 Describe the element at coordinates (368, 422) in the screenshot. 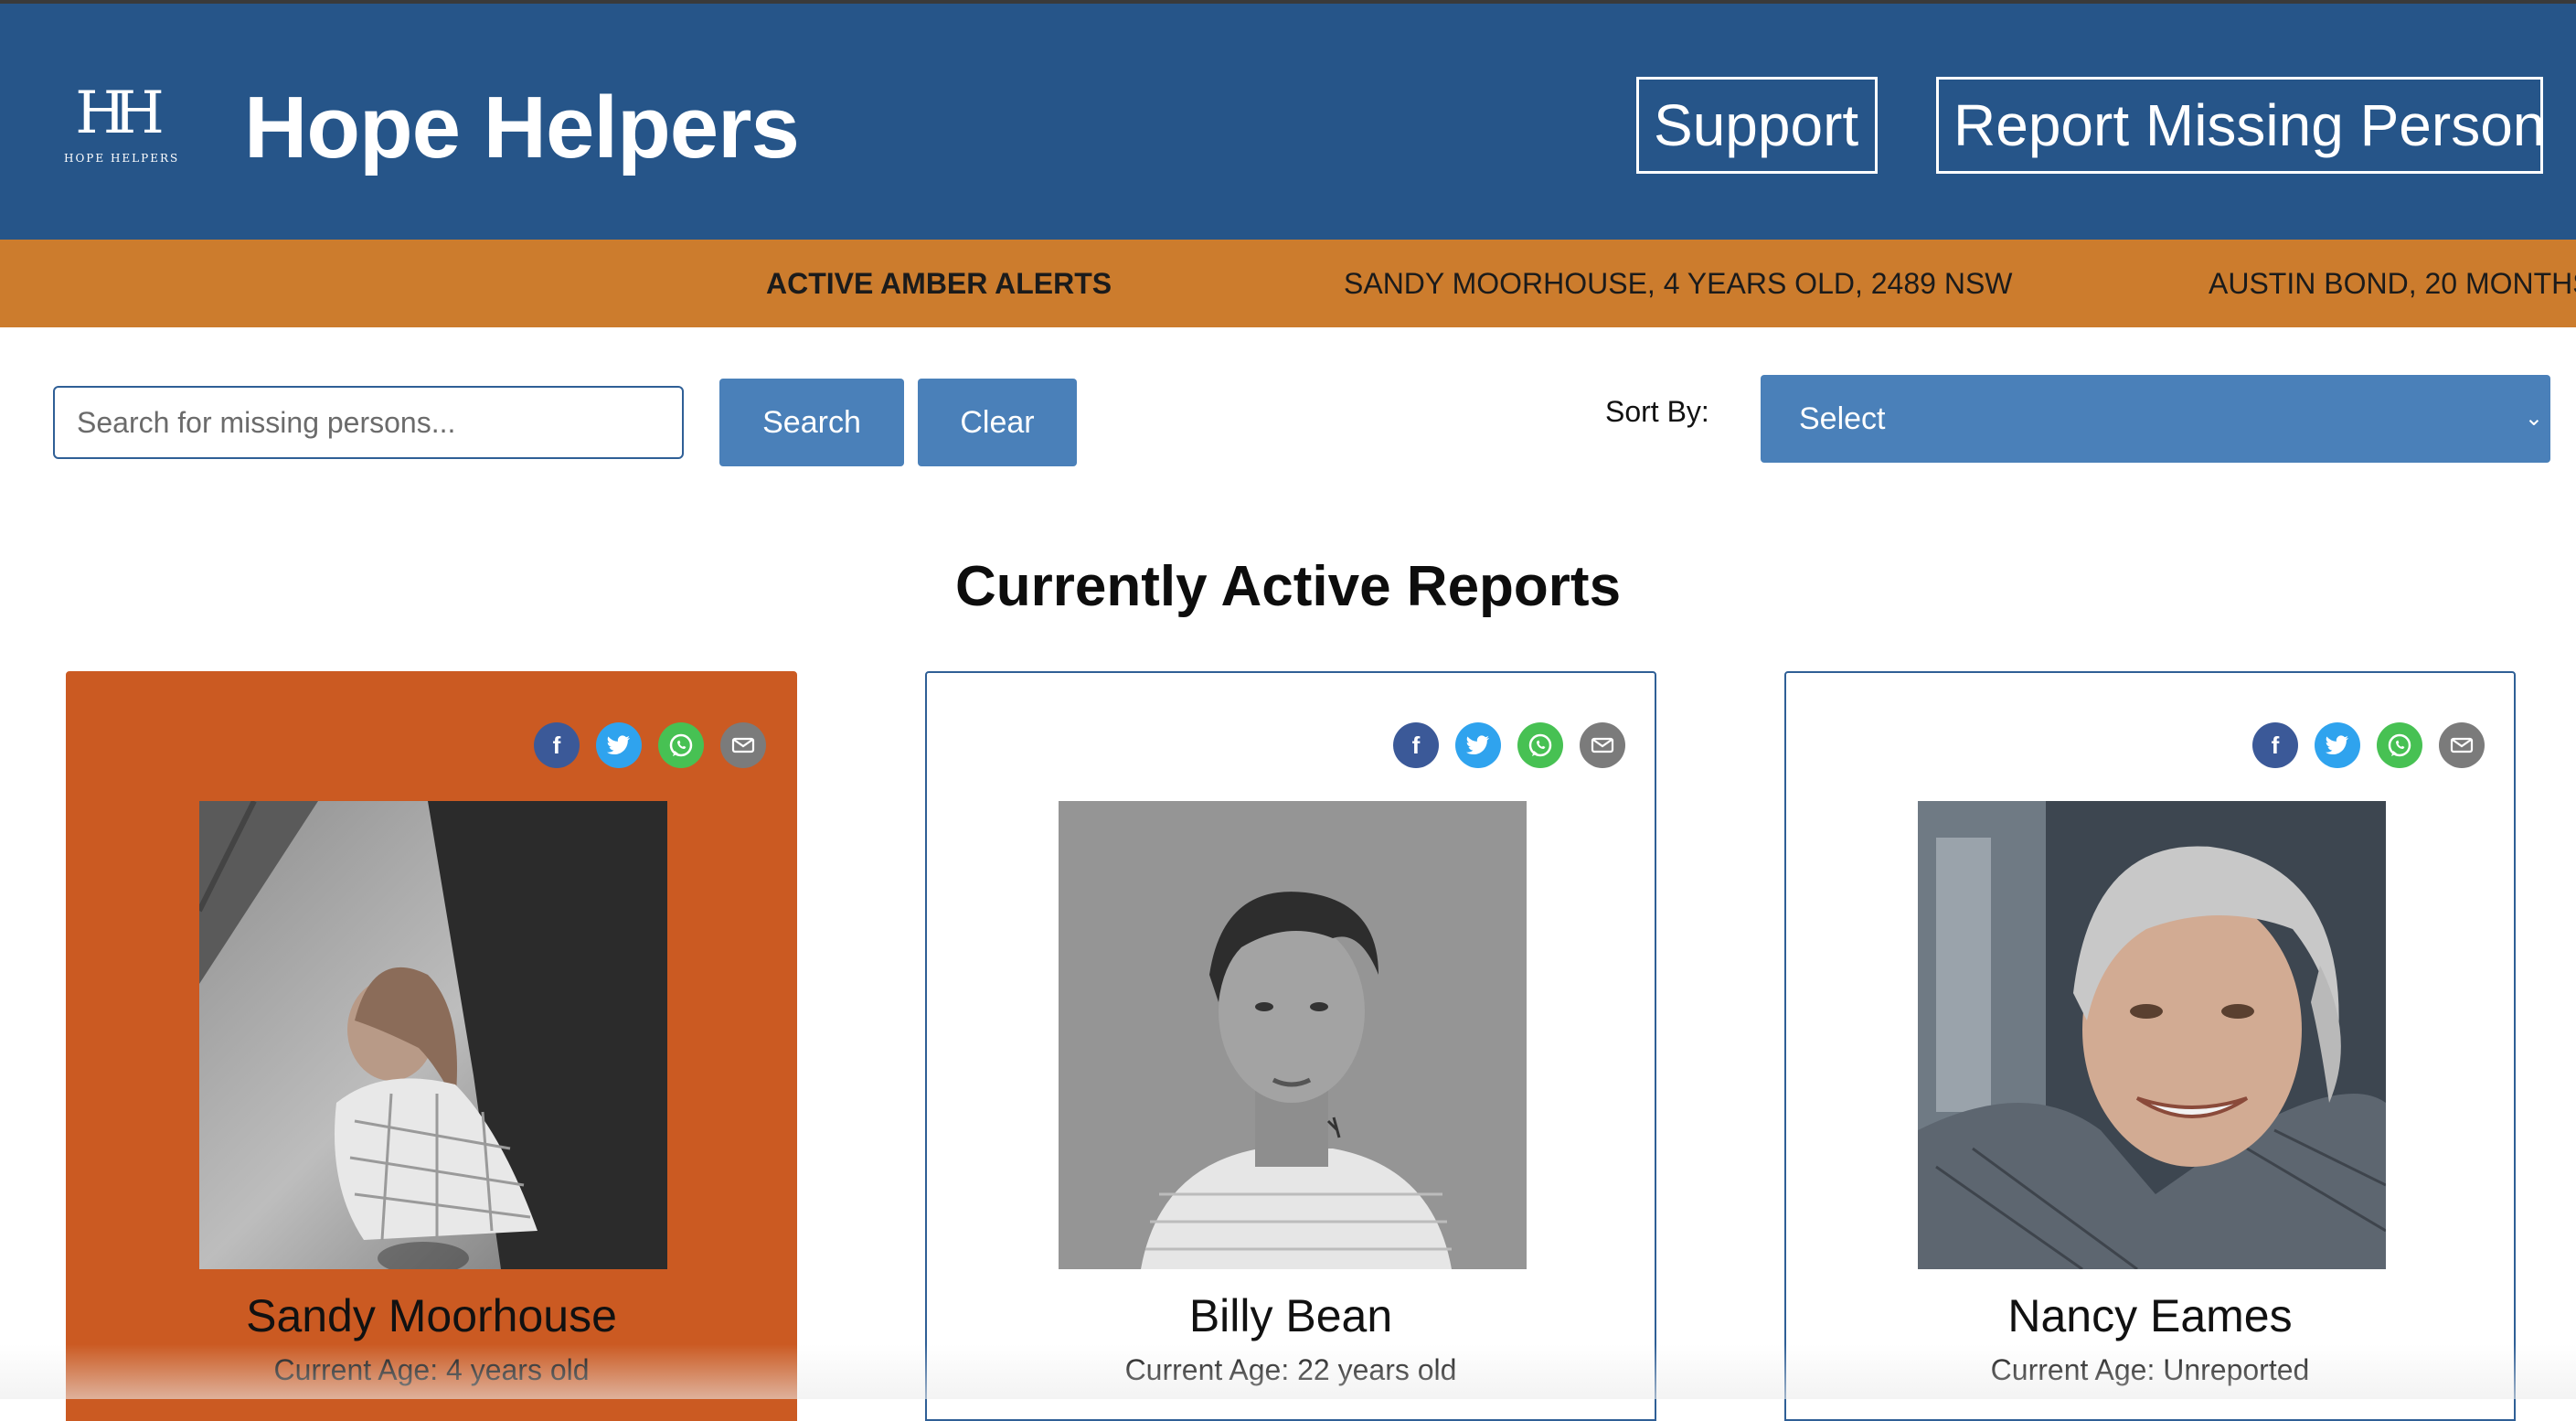

I see `search-input` at that location.